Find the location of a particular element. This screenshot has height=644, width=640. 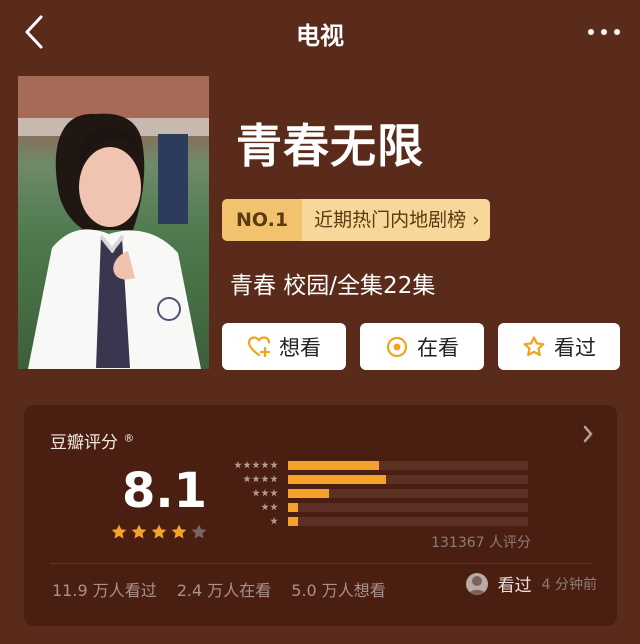

target-icon is located at coordinates (397, 346).